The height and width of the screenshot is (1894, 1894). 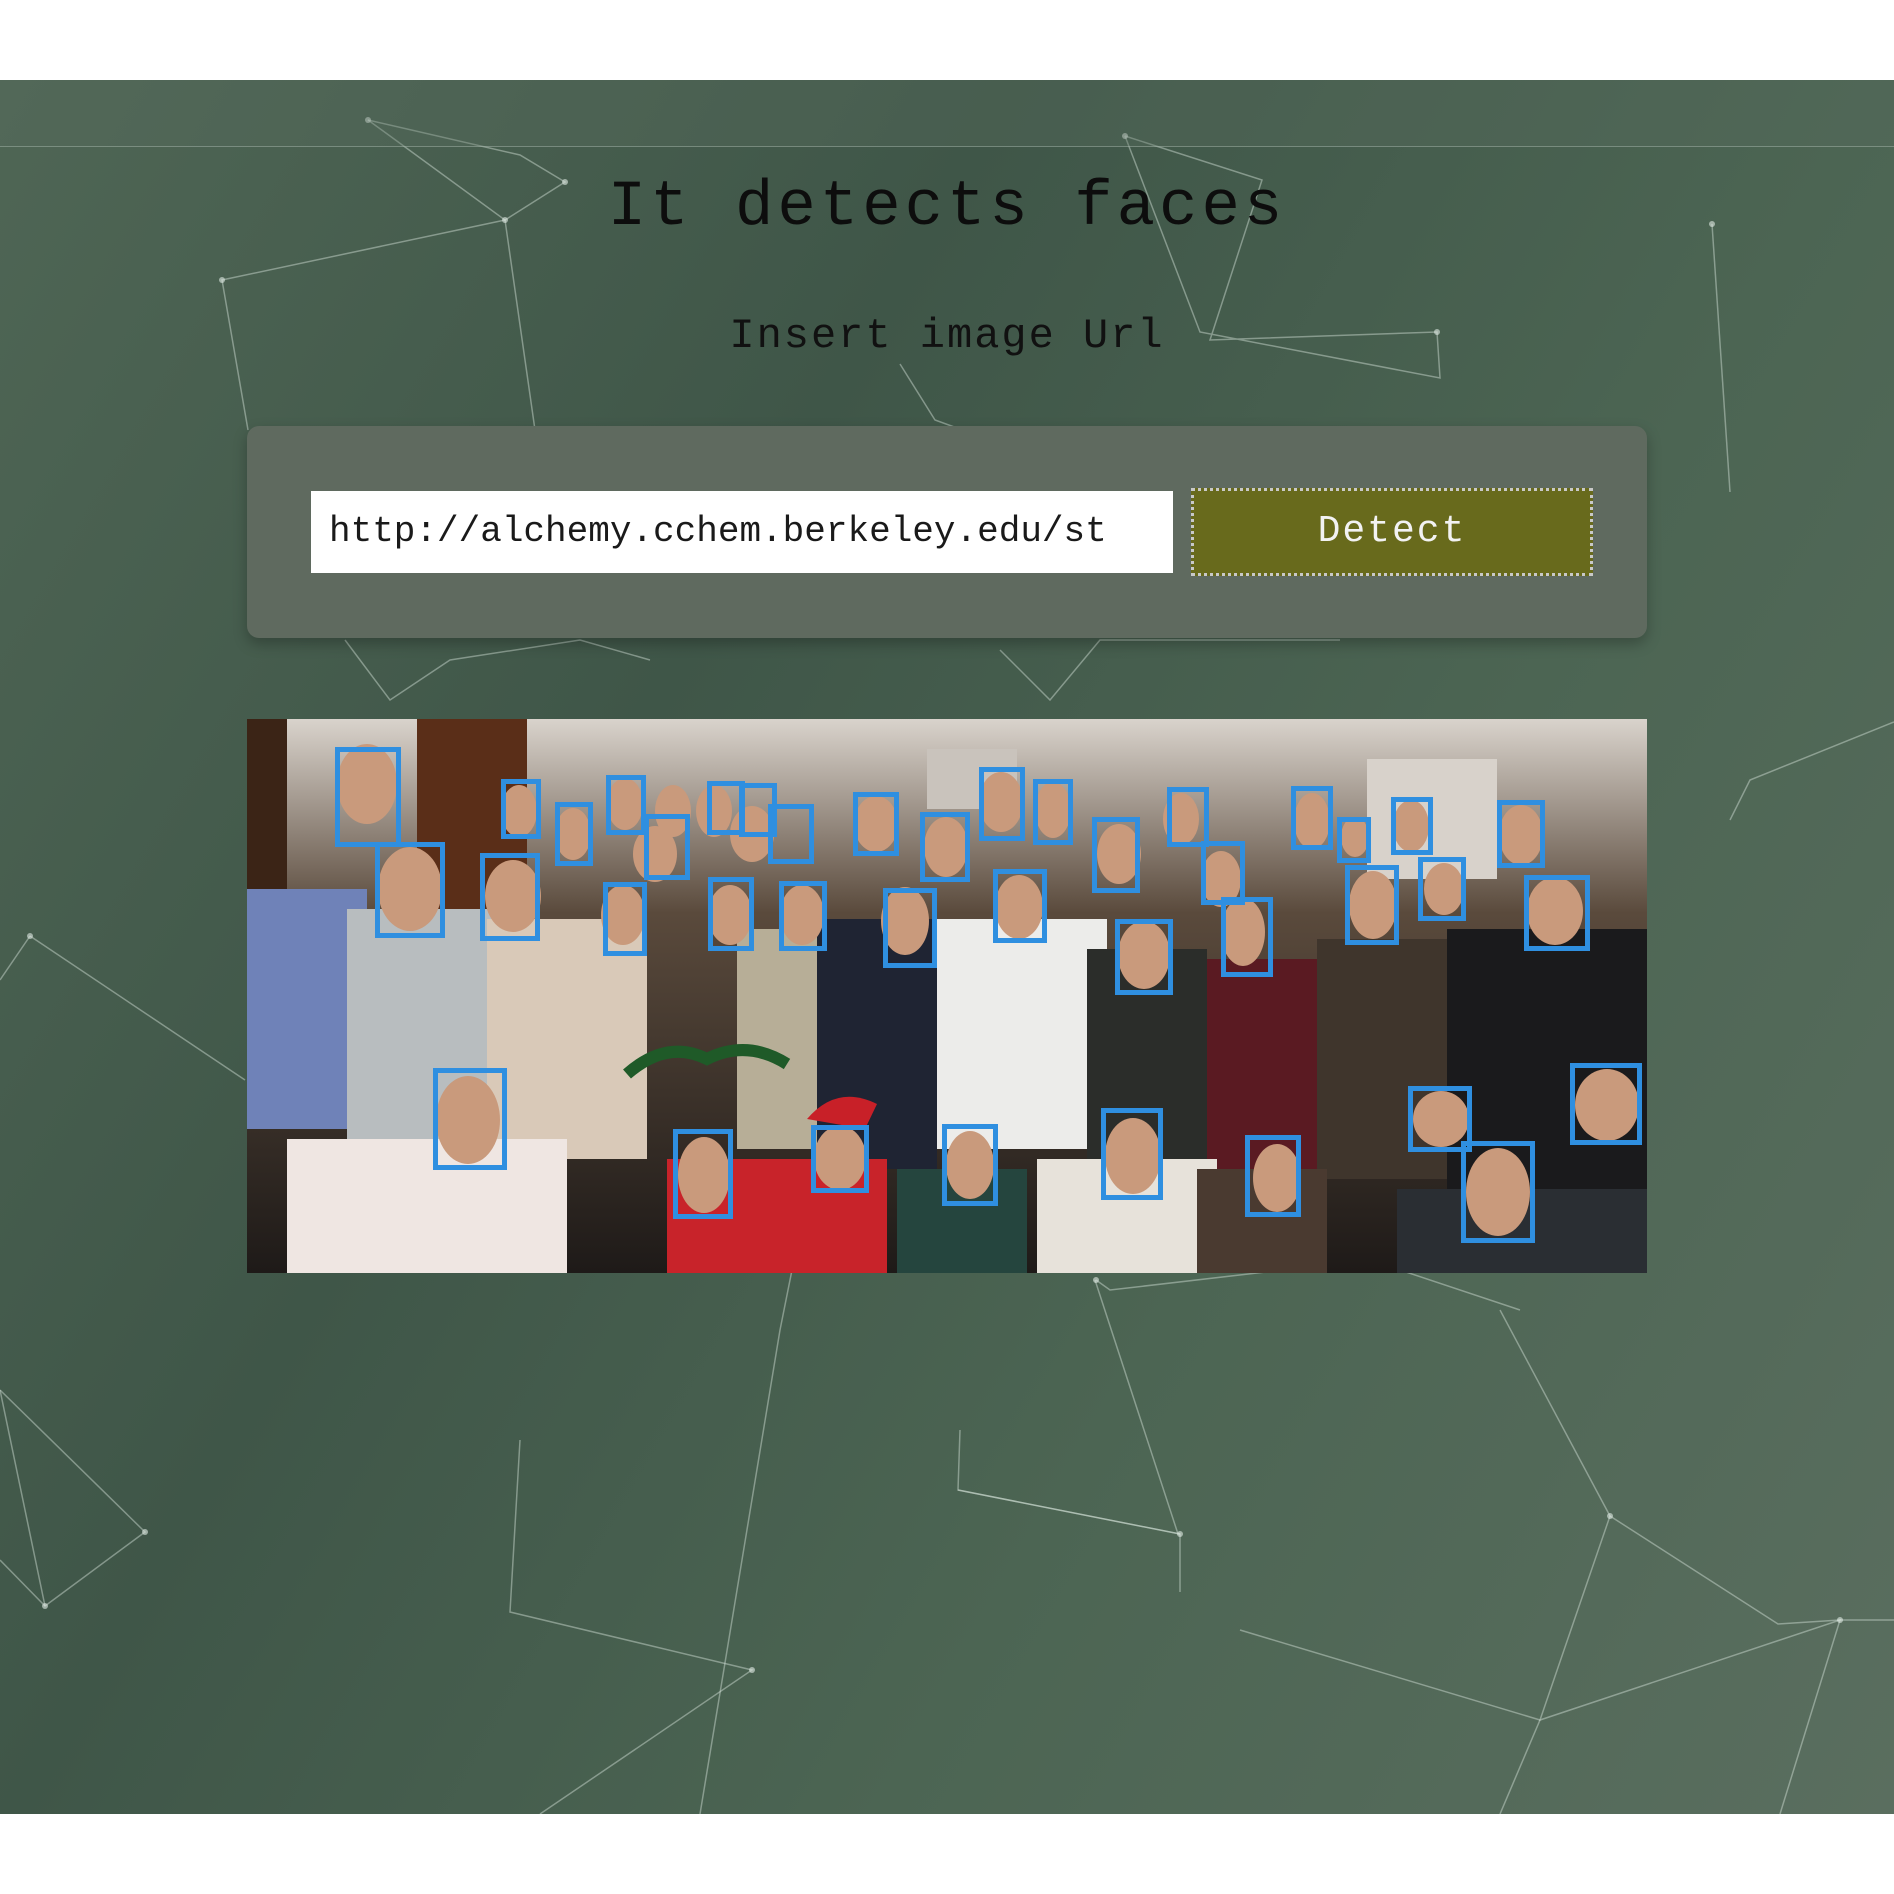 What do you see at coordinates (947, 113) in the screenshot?
I see `top-bar` at bounding box center [947, 113].